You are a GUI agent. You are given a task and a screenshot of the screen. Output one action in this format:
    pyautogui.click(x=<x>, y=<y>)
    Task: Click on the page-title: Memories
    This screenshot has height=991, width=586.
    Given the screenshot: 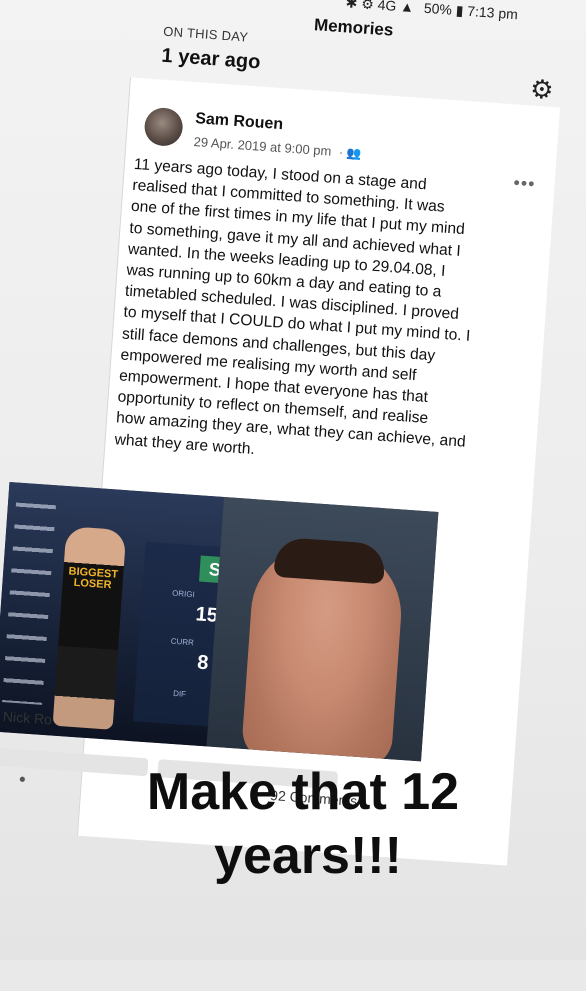 What is the action you would take?
    pyautogui.click(x=353, y=27)
    